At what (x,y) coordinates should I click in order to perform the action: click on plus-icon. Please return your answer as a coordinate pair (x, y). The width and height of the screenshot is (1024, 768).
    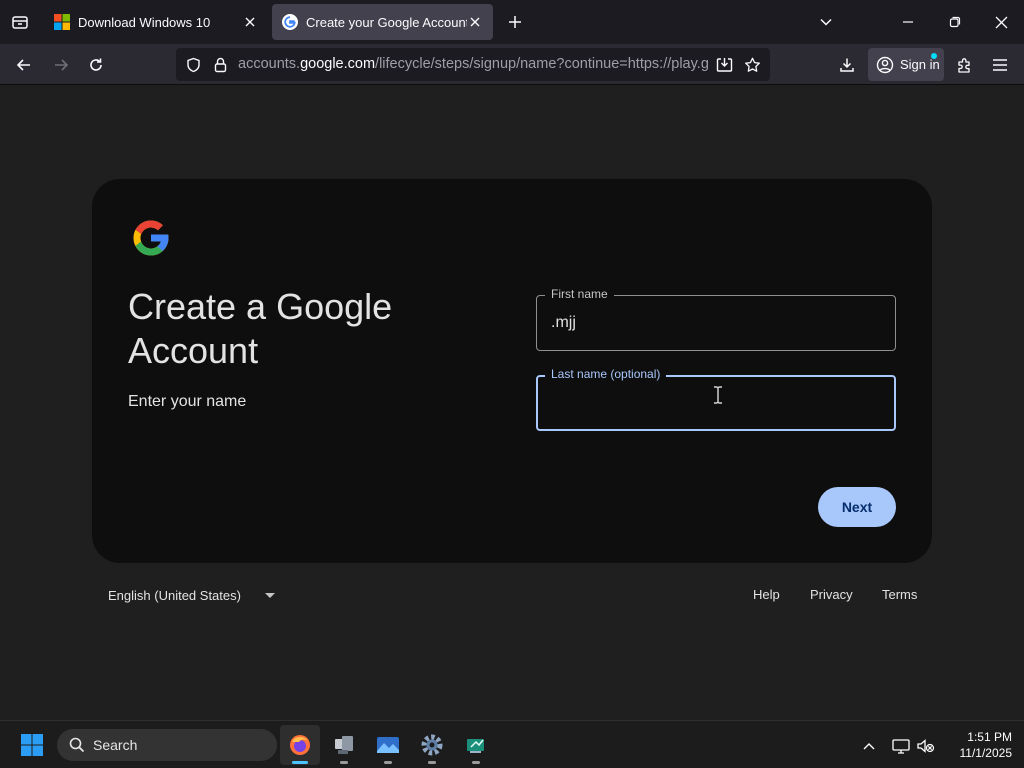
    Looking at the image, I should click on (515, 22).